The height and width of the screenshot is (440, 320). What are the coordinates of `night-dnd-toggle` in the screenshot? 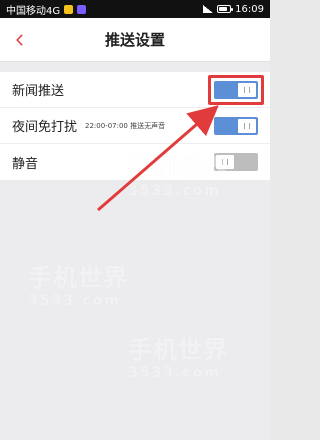 It's located at (236, 126).